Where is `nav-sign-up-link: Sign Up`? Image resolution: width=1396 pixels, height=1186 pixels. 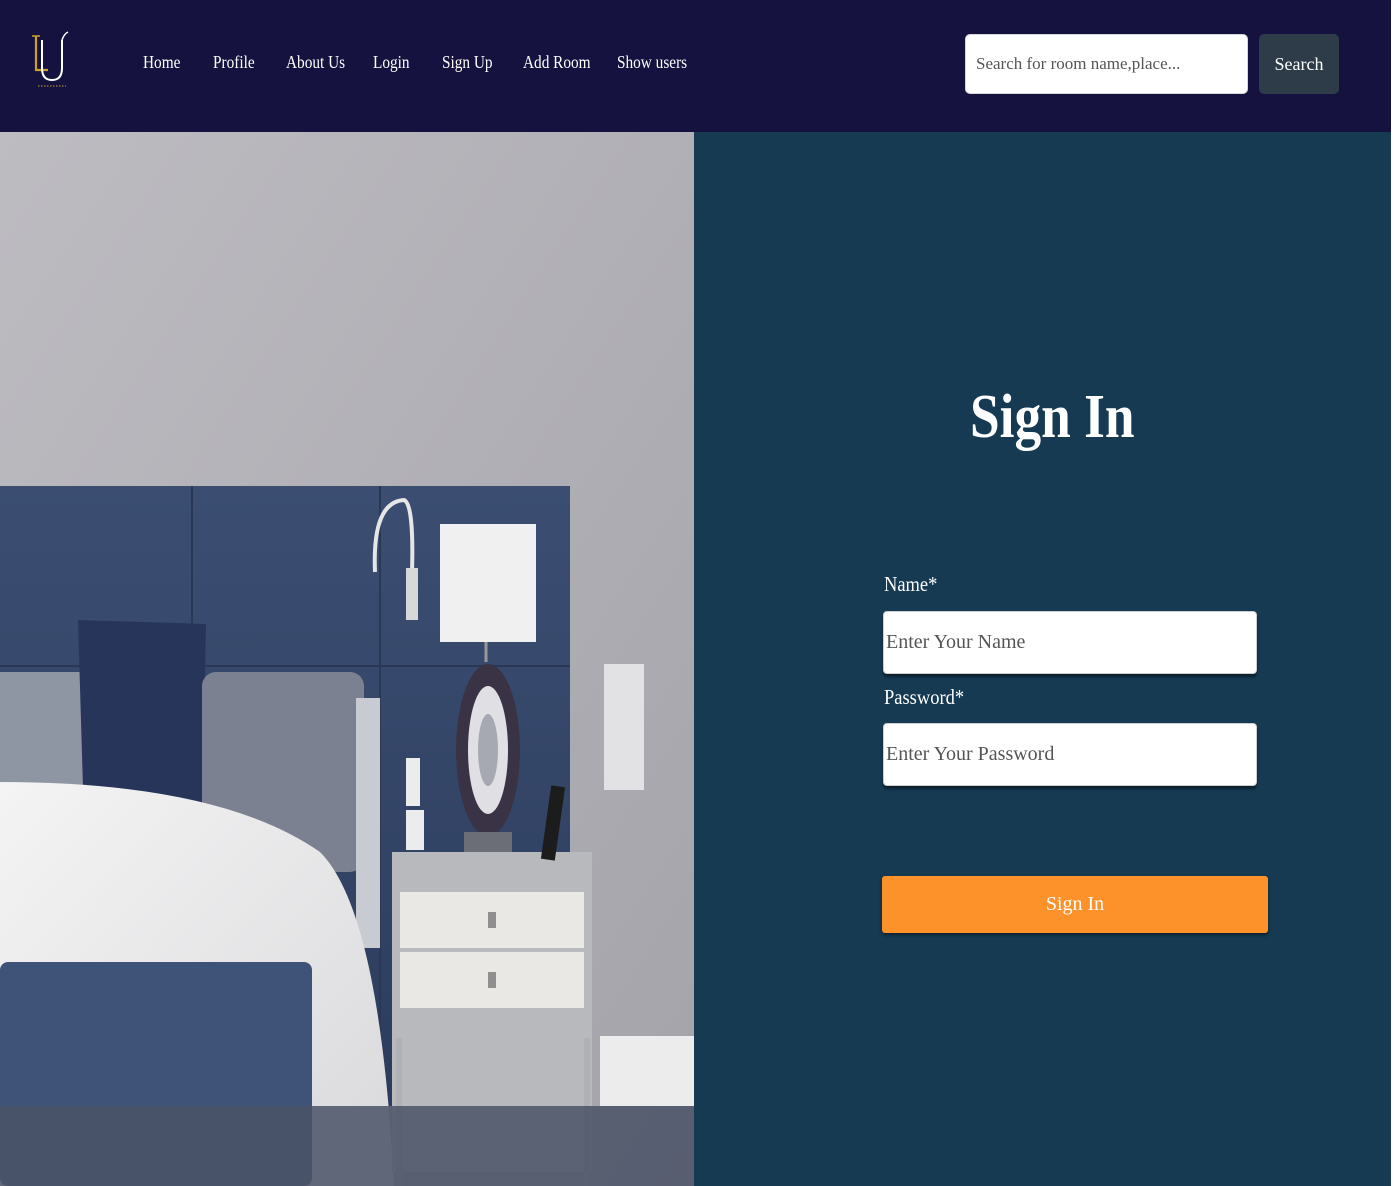
nav-sign-up-link: Sign Up is located at coordinates (467, 62).